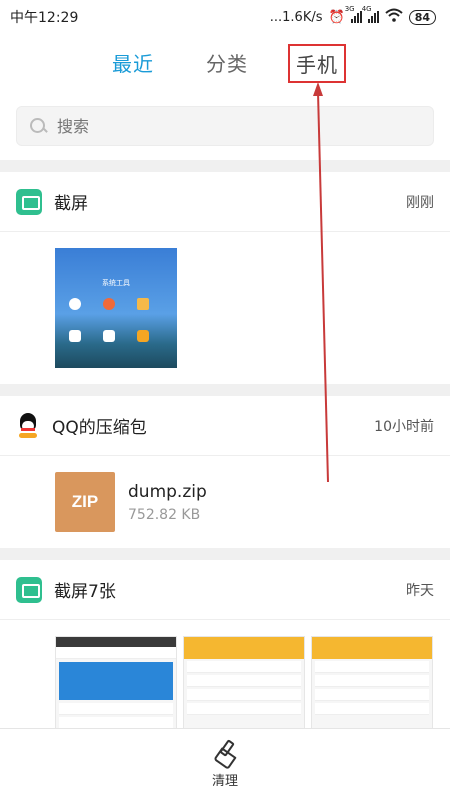 This screenshot has width=450, height=800. I want to click on zip-file-icon: ZIP, so click(85, 502).